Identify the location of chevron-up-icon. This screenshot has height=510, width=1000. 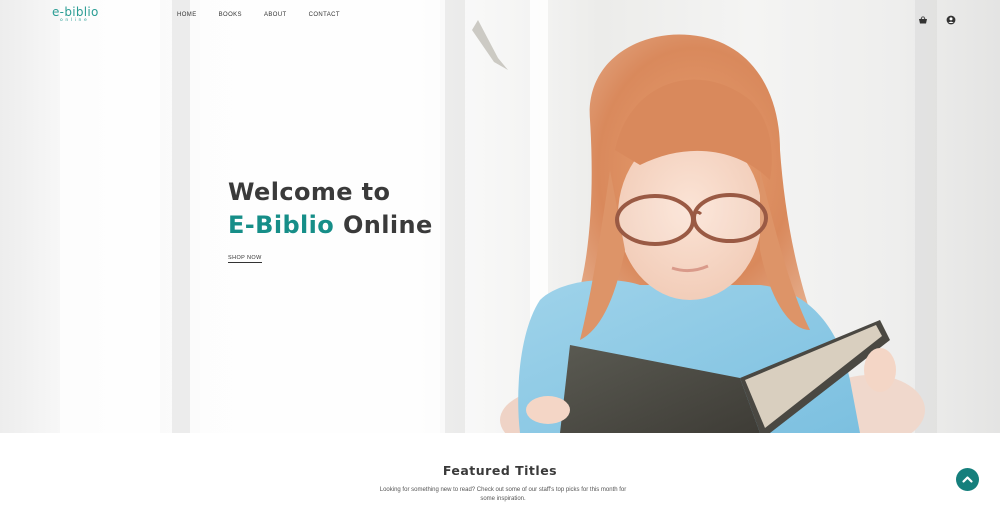
(967, 479).